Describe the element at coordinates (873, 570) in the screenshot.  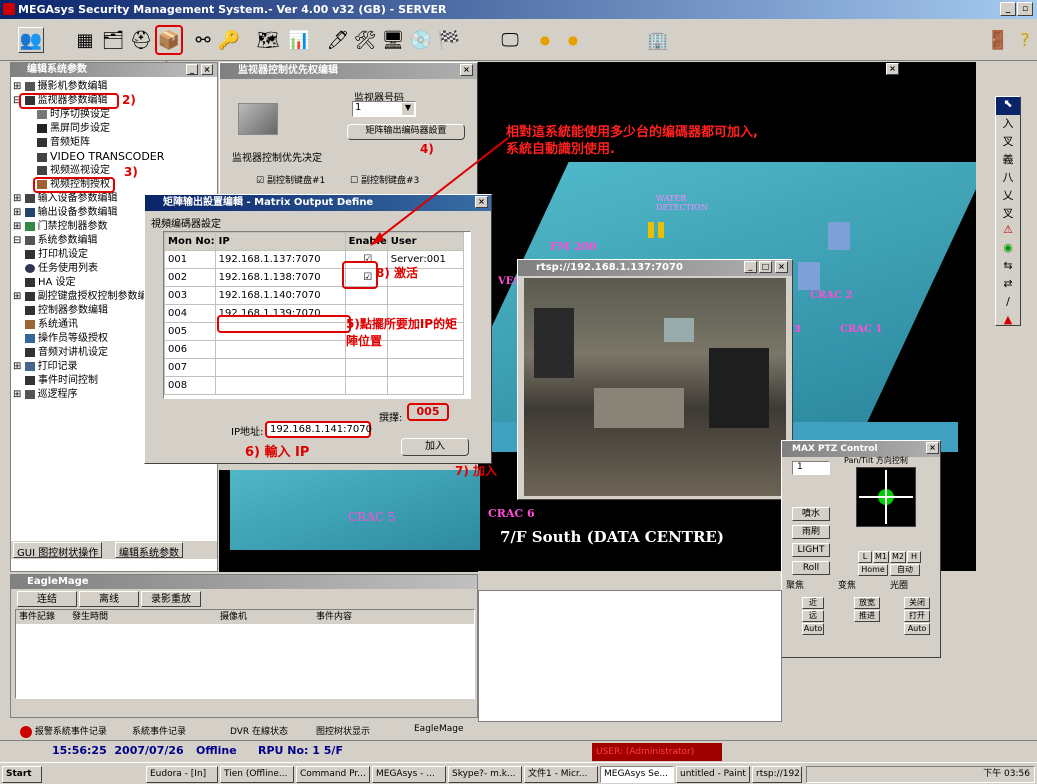
I see `home-button: Home` at that location.